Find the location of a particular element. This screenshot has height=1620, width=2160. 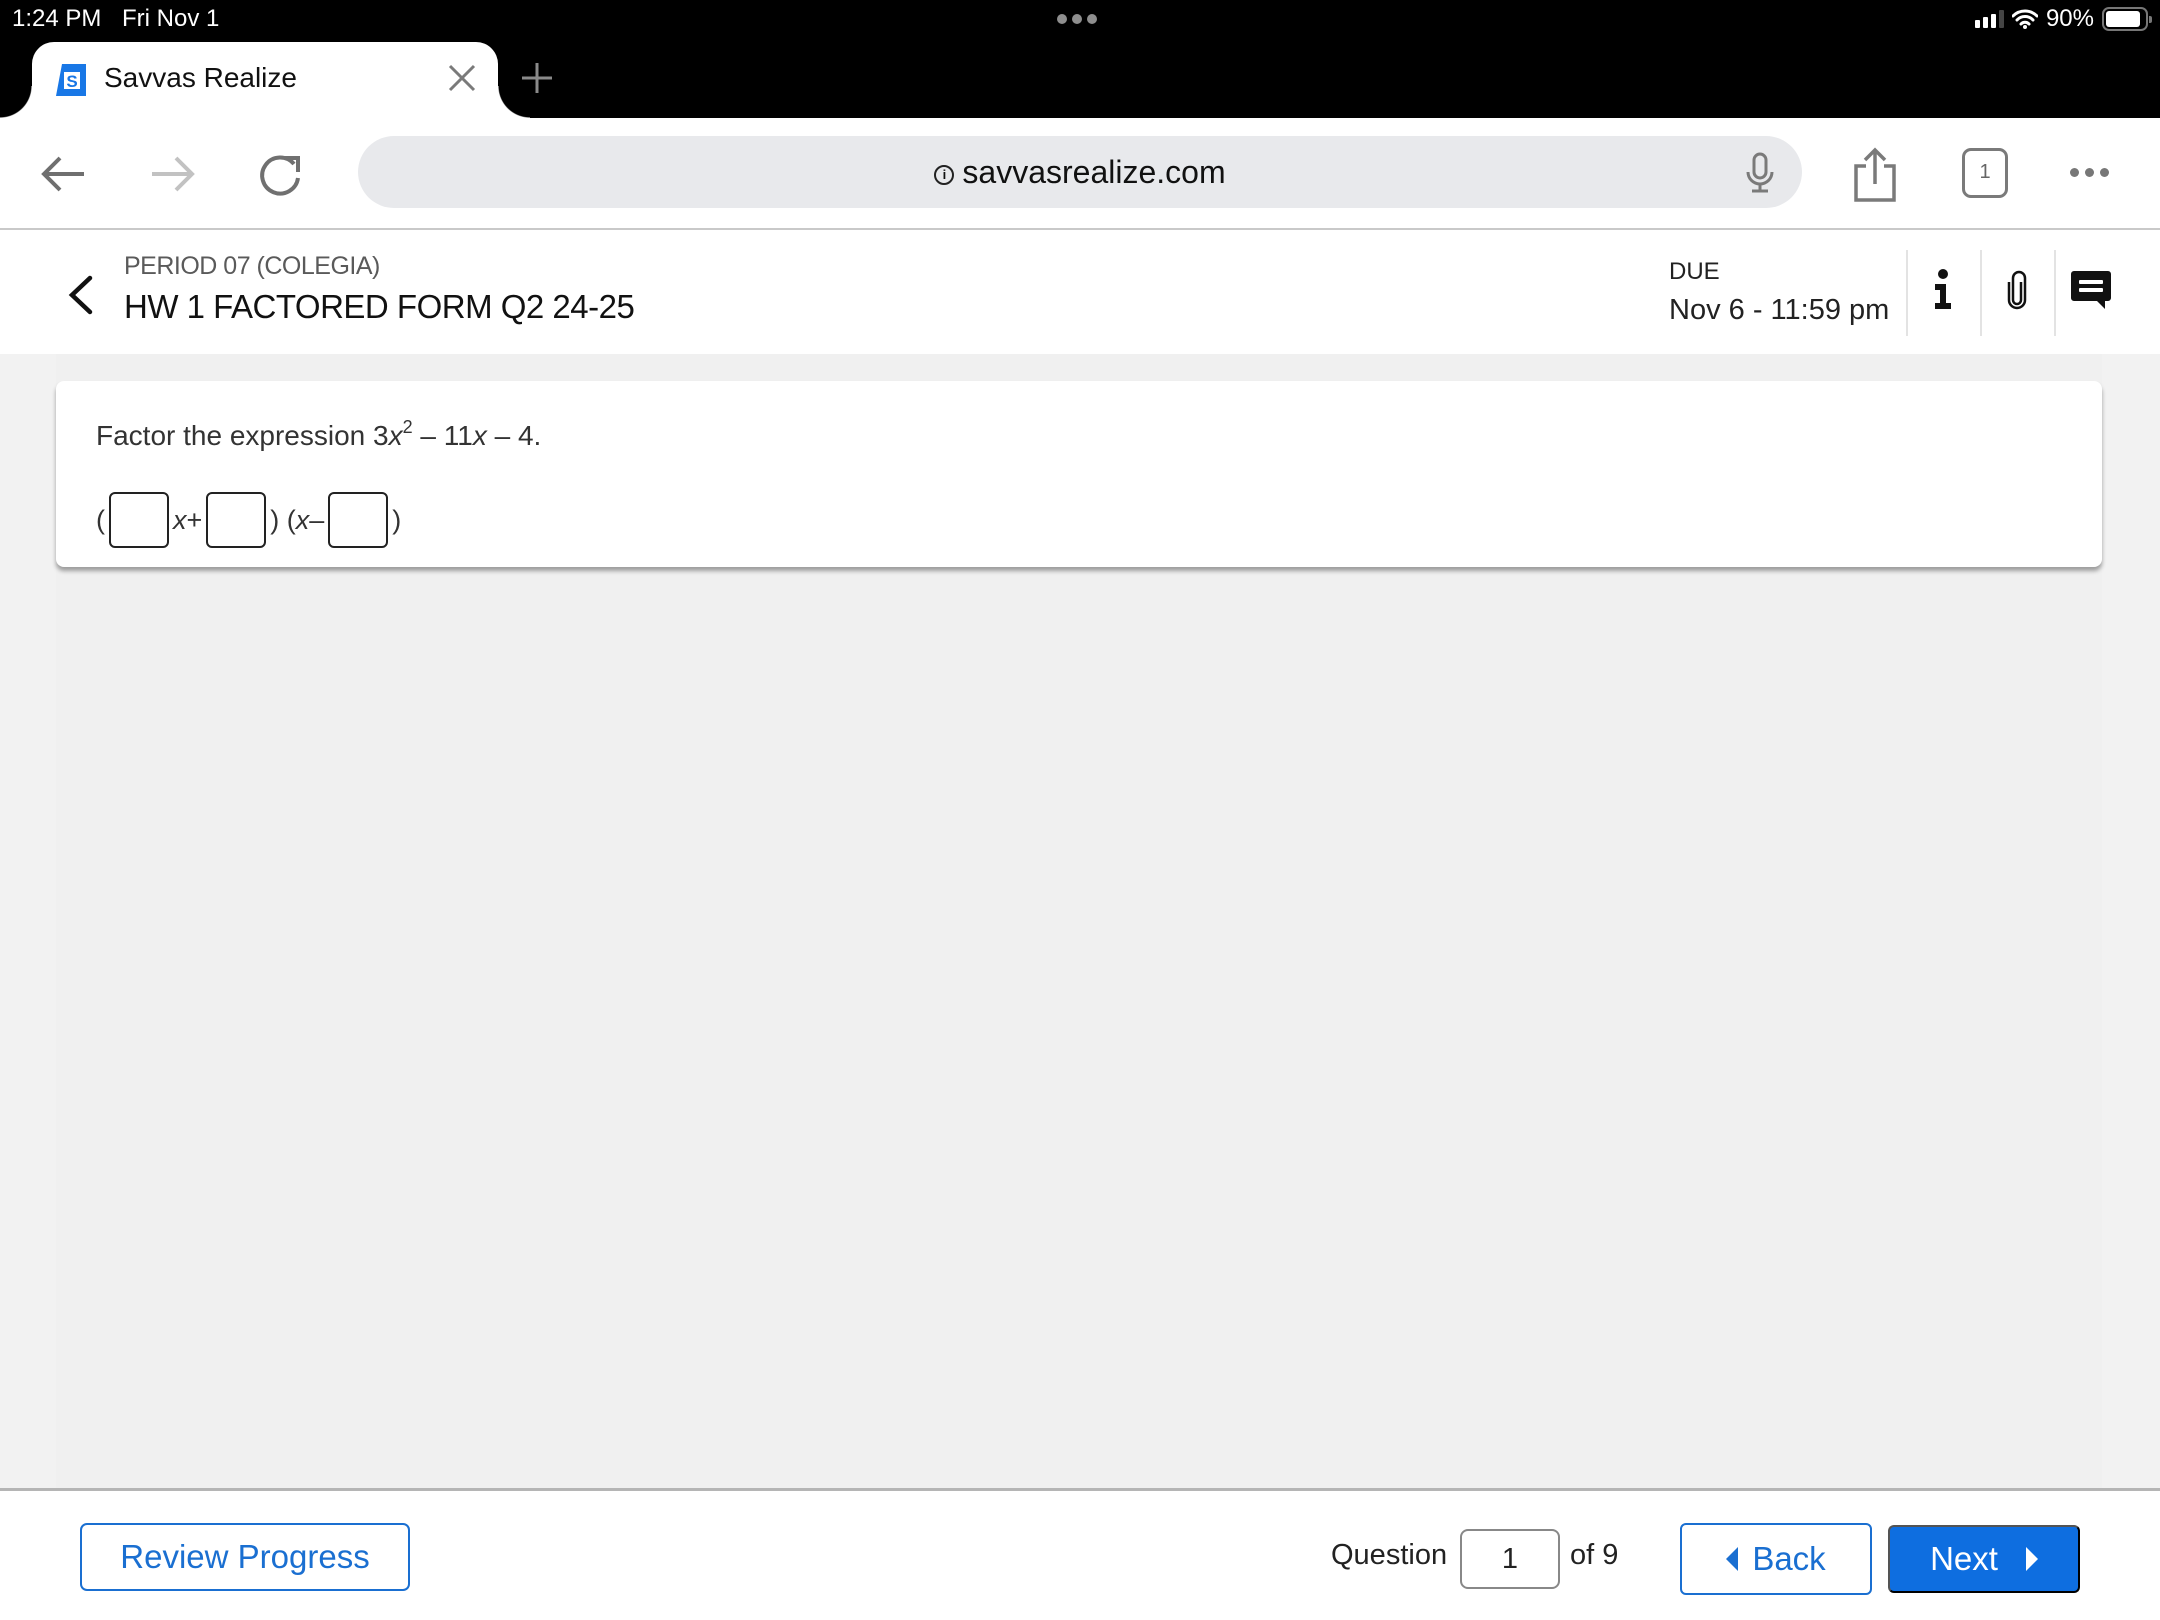

back-button: Back is located at coordinates (1776, 1559).